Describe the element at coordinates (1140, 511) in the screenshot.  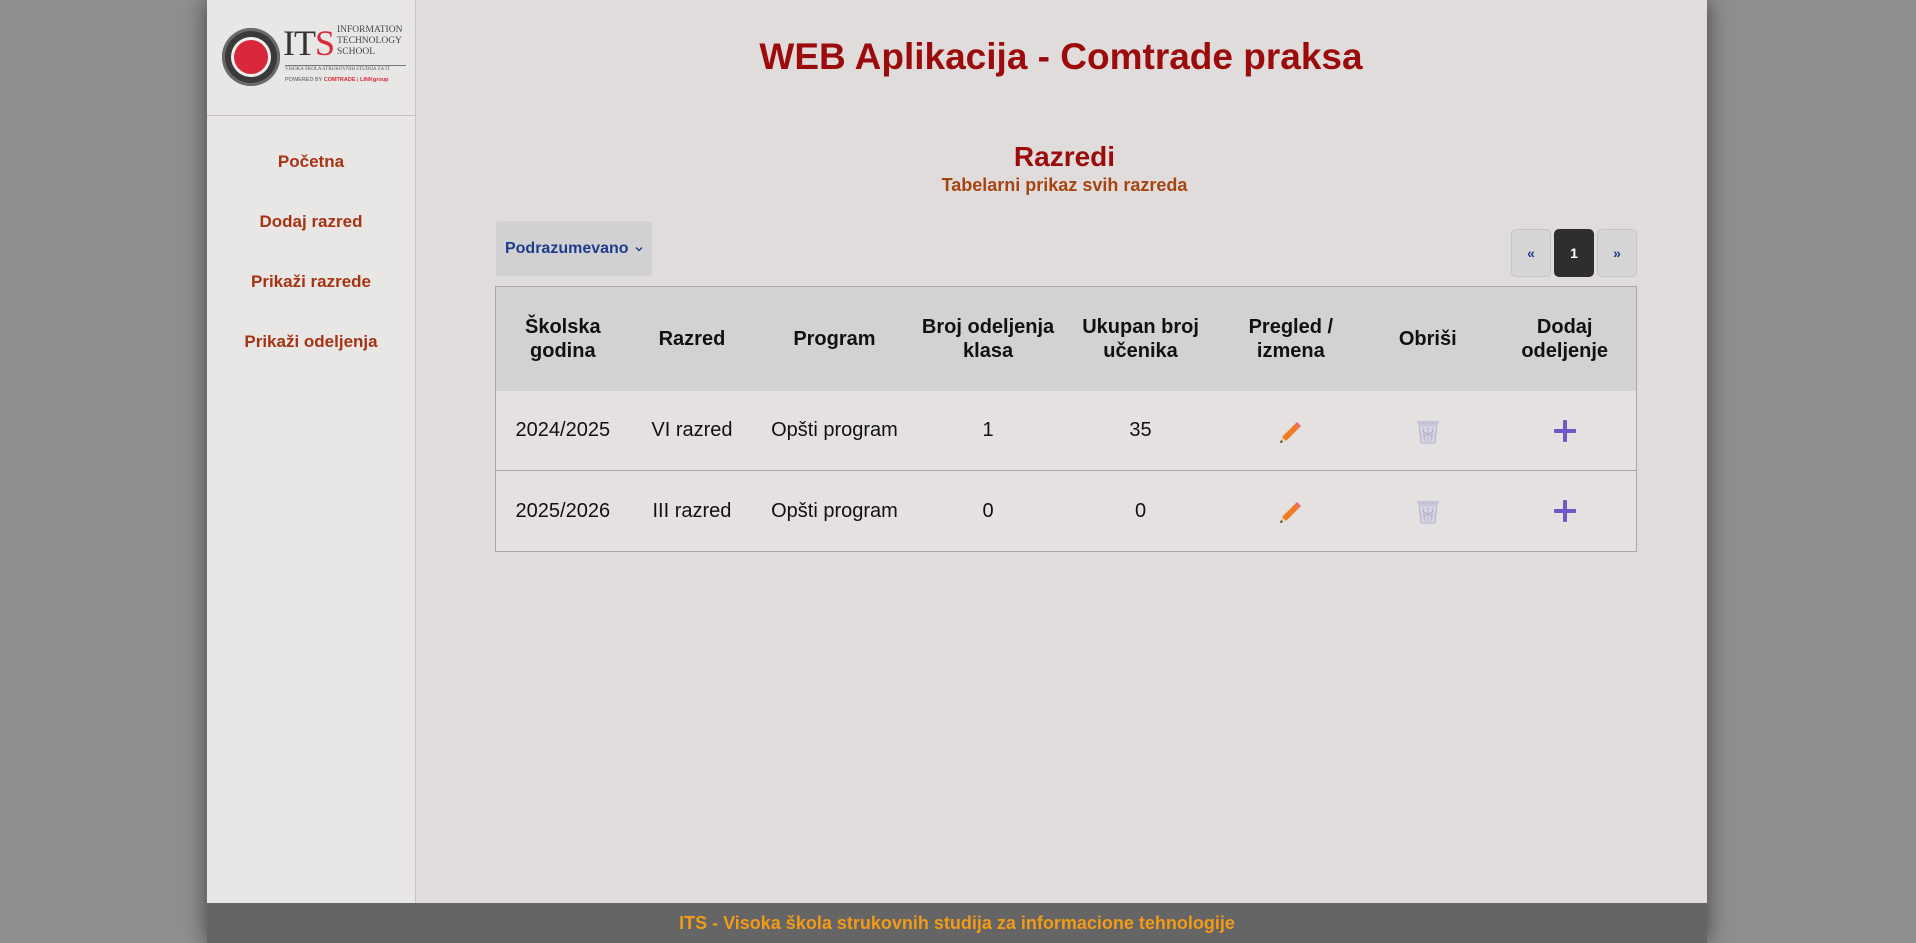
I see `cell-students: 0` at that location.